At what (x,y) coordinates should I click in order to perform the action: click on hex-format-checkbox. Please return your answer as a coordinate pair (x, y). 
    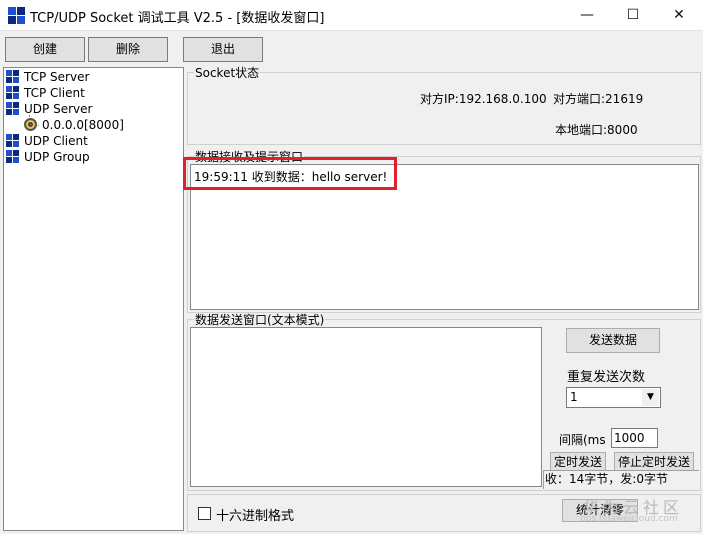
    Looking at the image, I should click on (204, 513).